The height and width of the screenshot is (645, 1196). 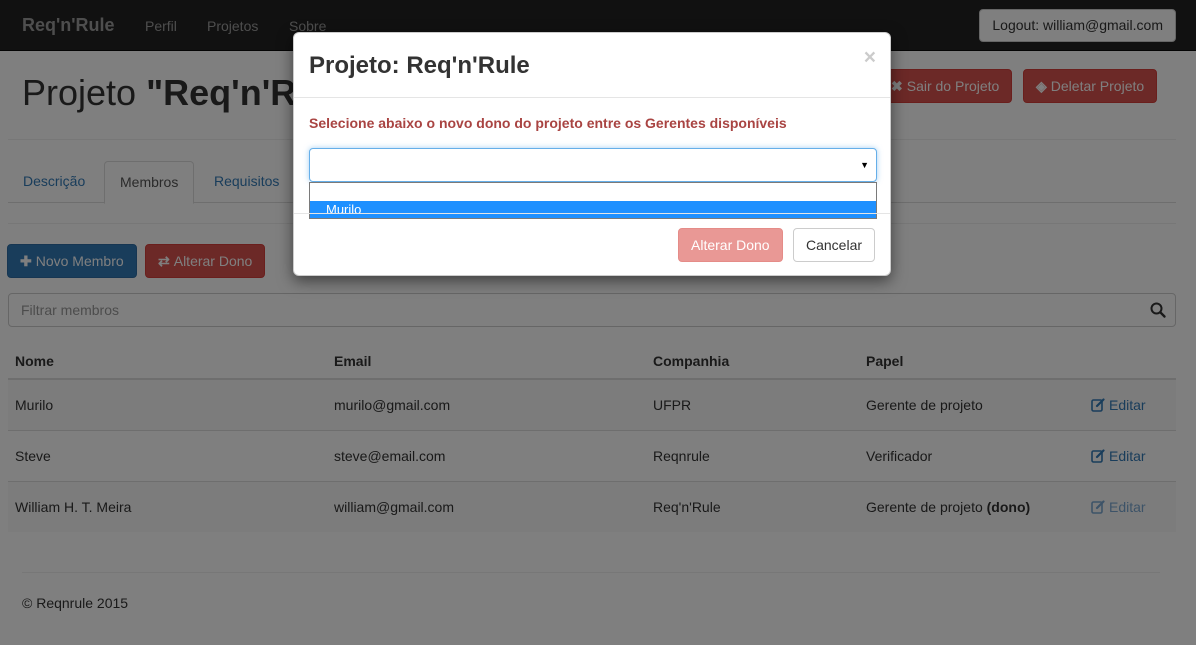 I want to click on modal-title: Projeto: Req'n'Rule, so click(x=419, y=66).